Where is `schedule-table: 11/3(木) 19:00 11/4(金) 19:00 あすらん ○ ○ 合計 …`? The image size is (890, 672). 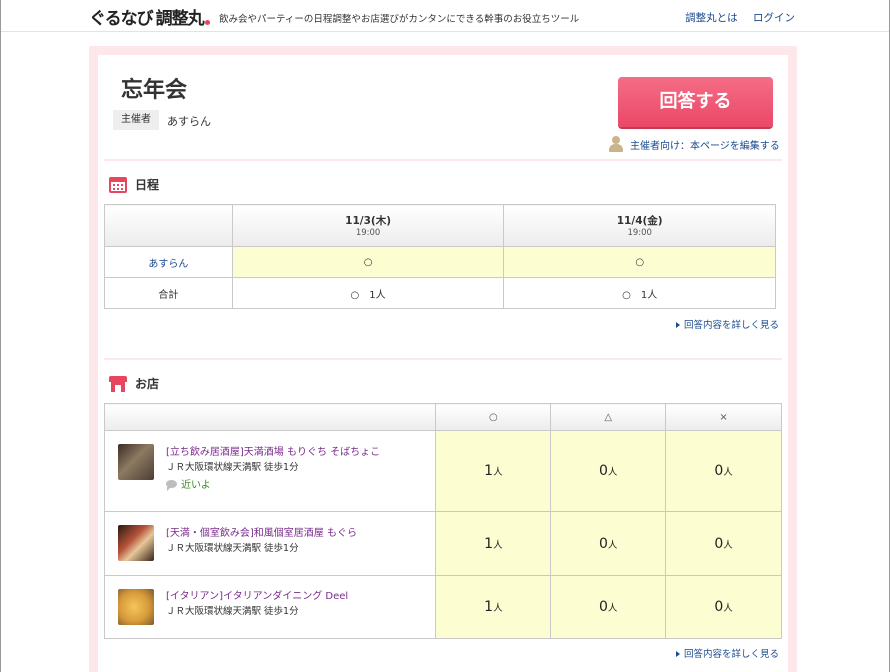
schedule-table: 11/3(木) 19:00 11/4(金) 19:00 あすらん ○ ○ 合計 … is located at coordinates (440, 256).